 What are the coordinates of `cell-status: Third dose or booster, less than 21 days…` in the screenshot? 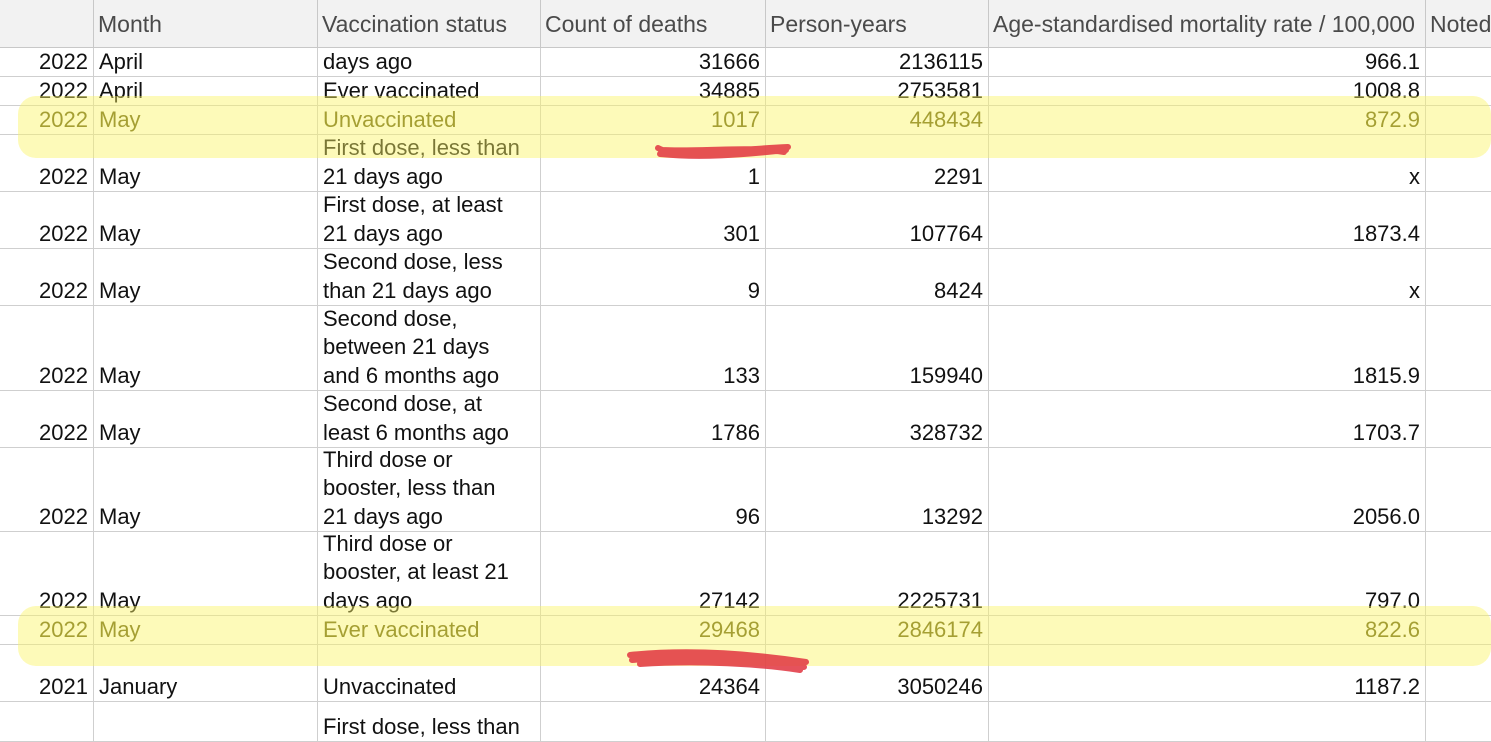 It's located at (429, 490).